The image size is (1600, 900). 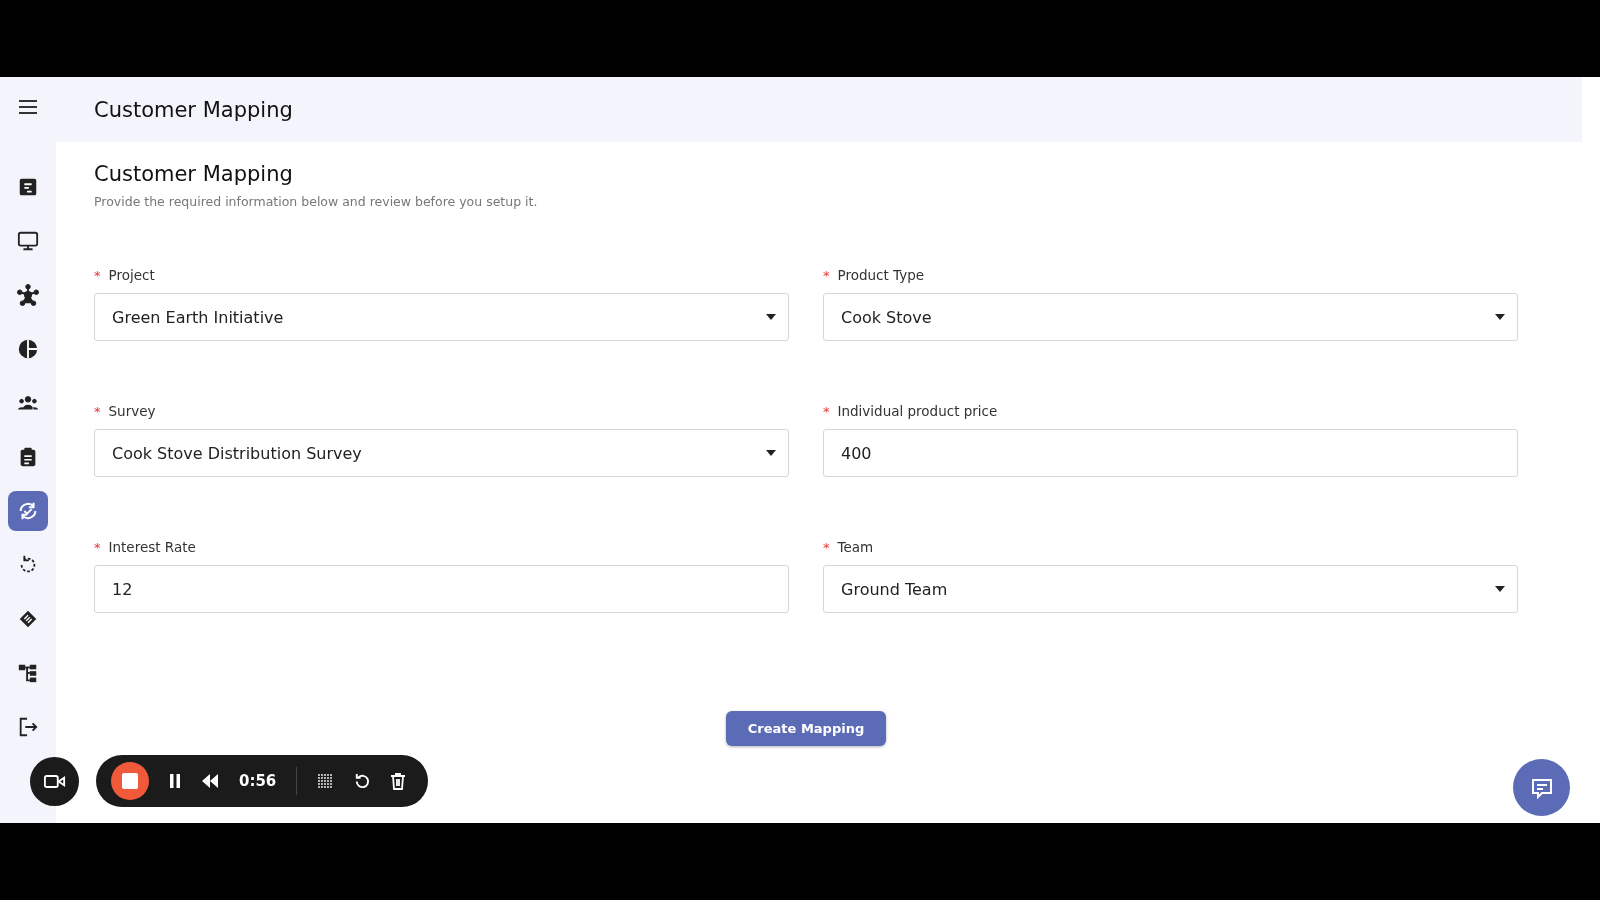 What do you see at coordinates (152, 547) in the screenshot?
I see `field-label: Interest Rate` at bounding box center [152, 547].